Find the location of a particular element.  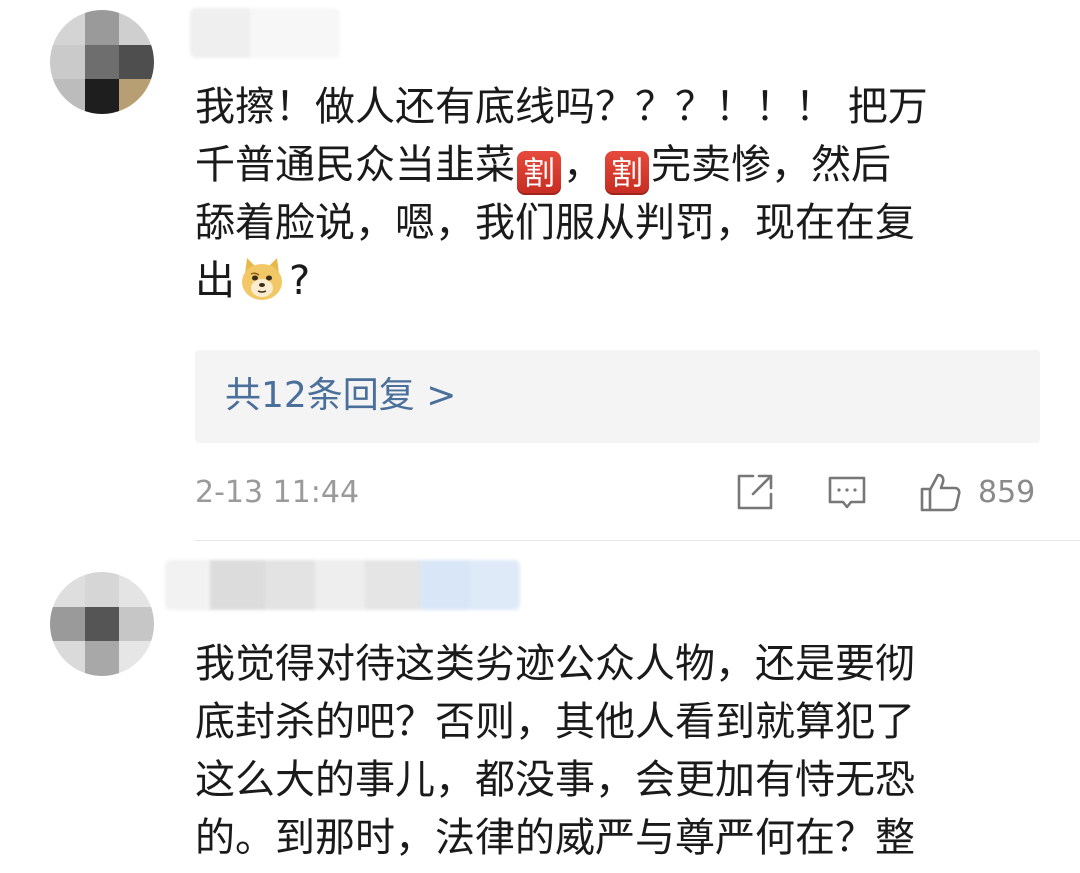

comment-line: 出 ? is located at coordinates (615, 281).